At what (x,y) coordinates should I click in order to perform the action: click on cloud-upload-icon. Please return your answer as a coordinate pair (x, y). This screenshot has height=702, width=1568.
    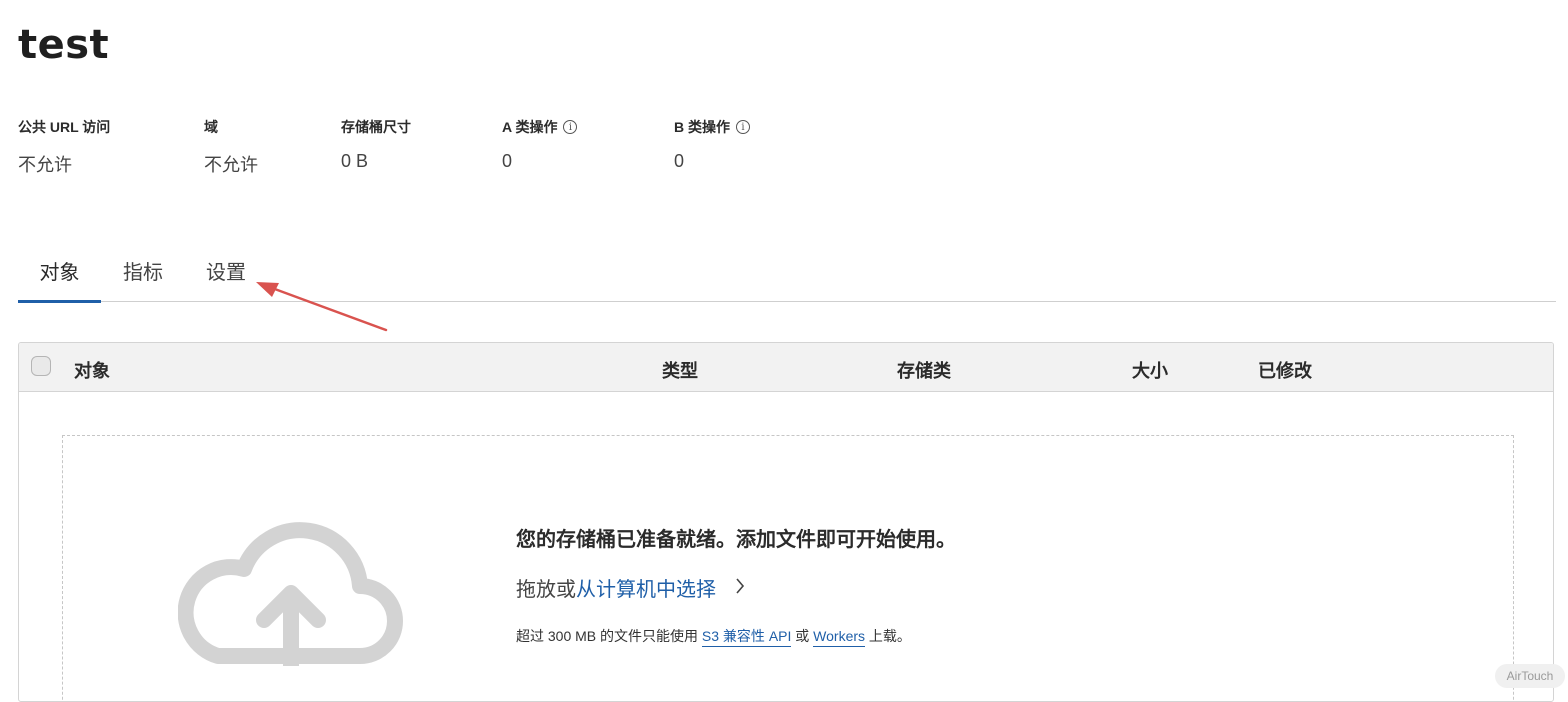
    Looking at the image, I should click on (290, 594).